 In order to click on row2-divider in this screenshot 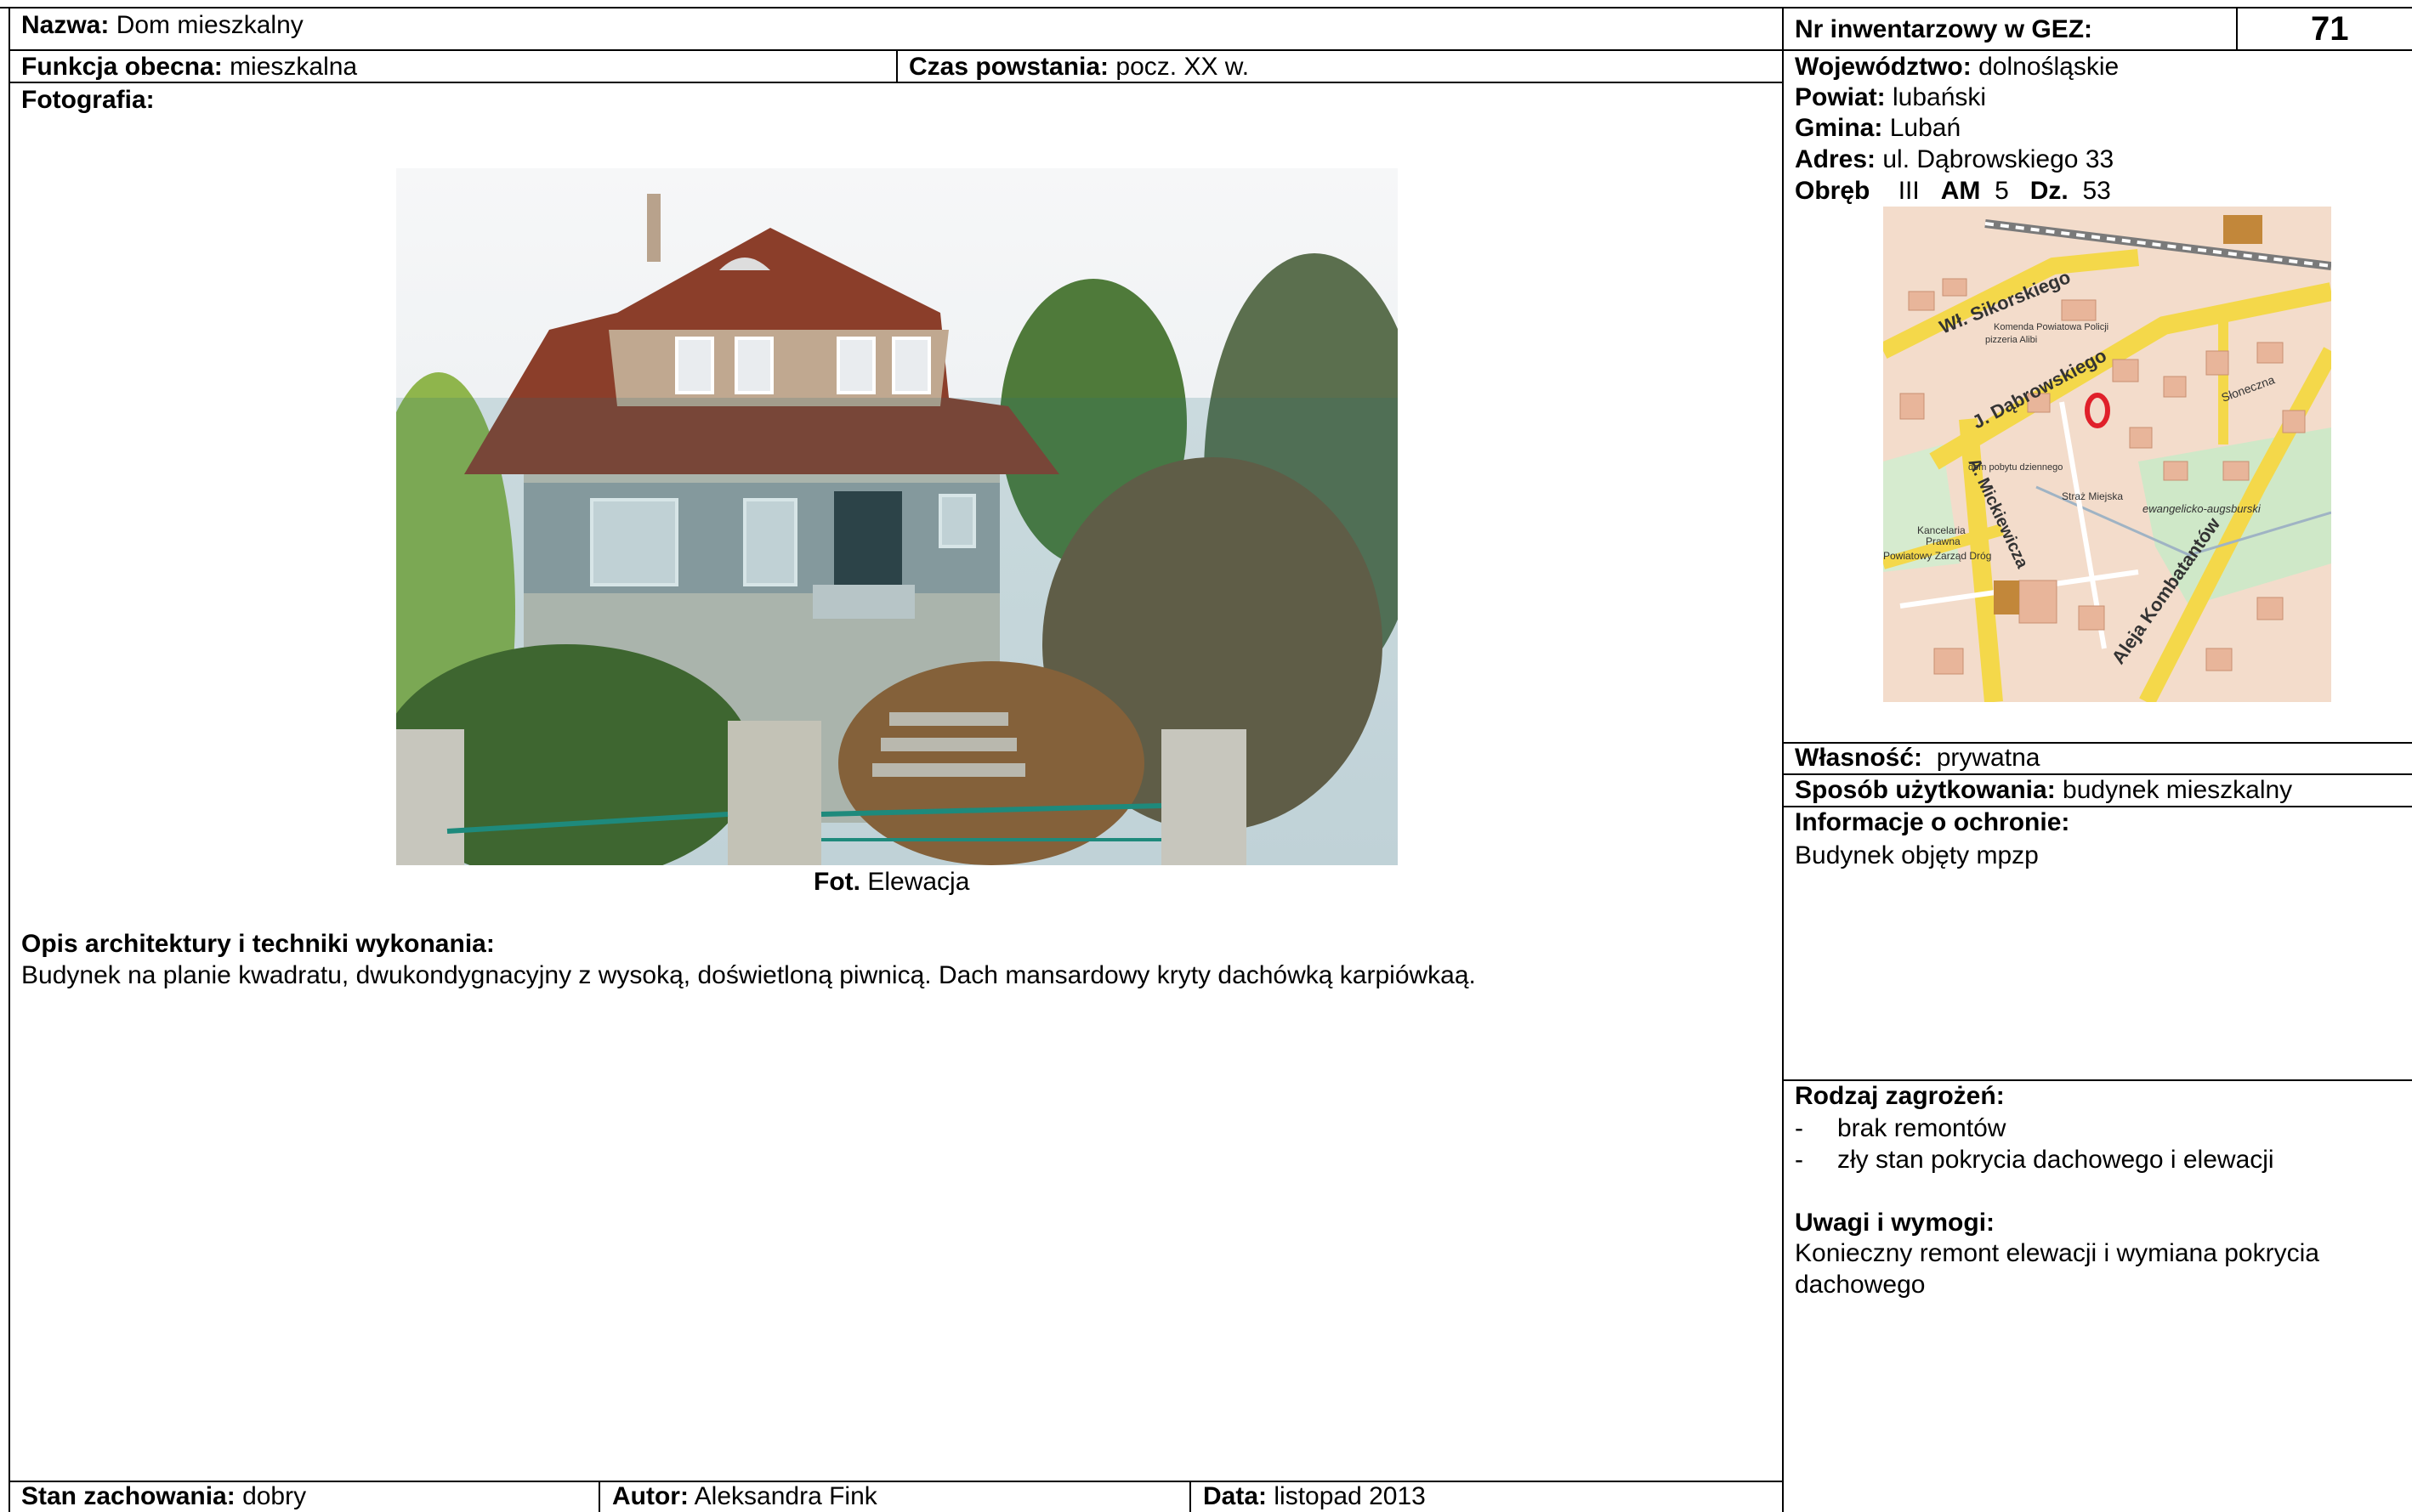, I will do `click(897, 65)`.